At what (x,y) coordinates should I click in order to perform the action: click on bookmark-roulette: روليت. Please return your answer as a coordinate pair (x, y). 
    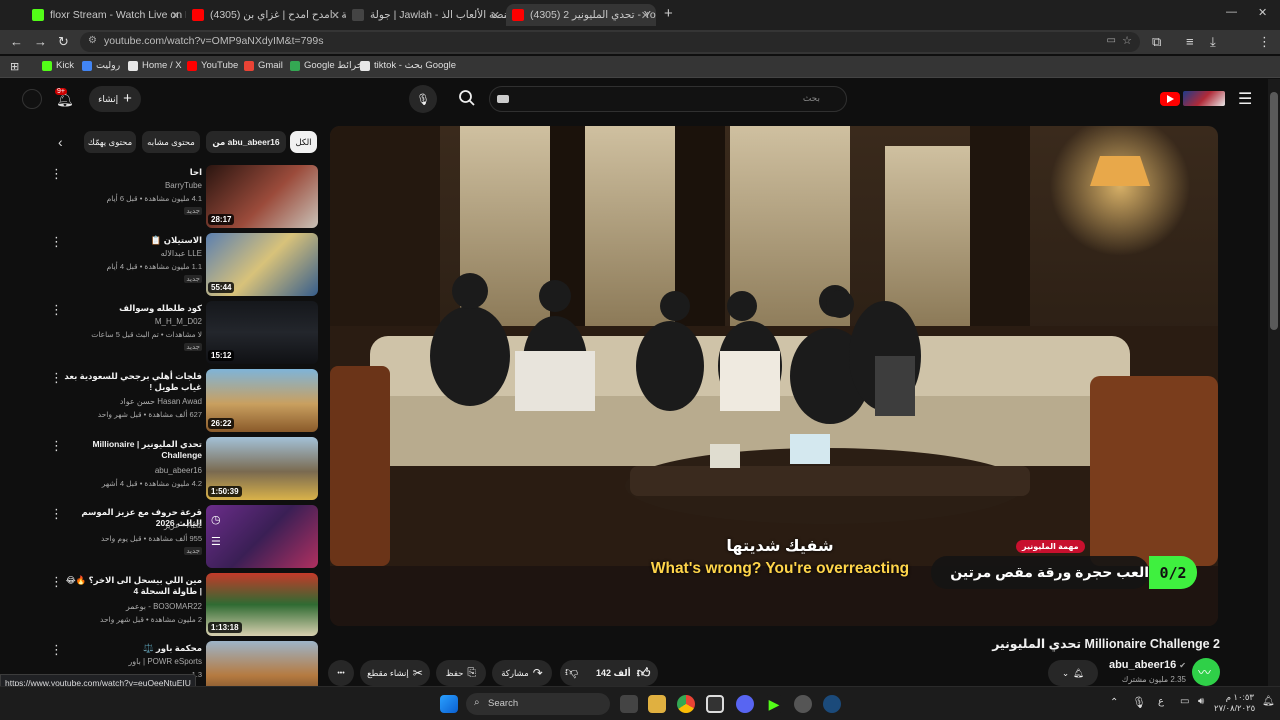
    Looking at the image, I should click on (101, 65).